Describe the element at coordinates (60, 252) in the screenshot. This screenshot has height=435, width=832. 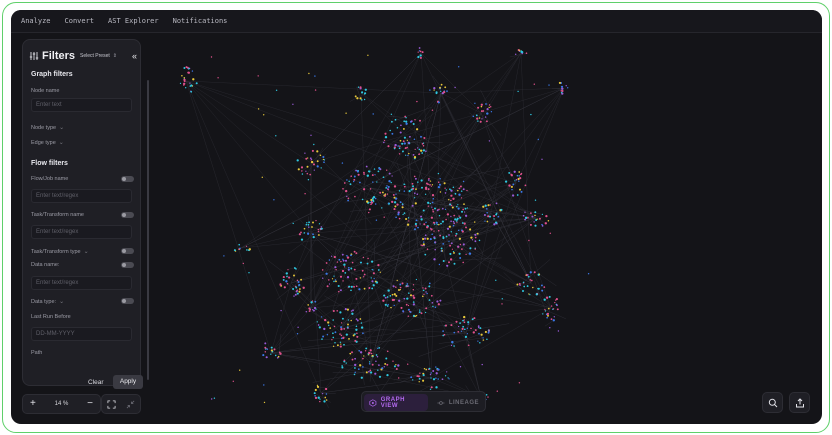
I see `task-type-dropdown: Task/Transform type ⌄` at that location.